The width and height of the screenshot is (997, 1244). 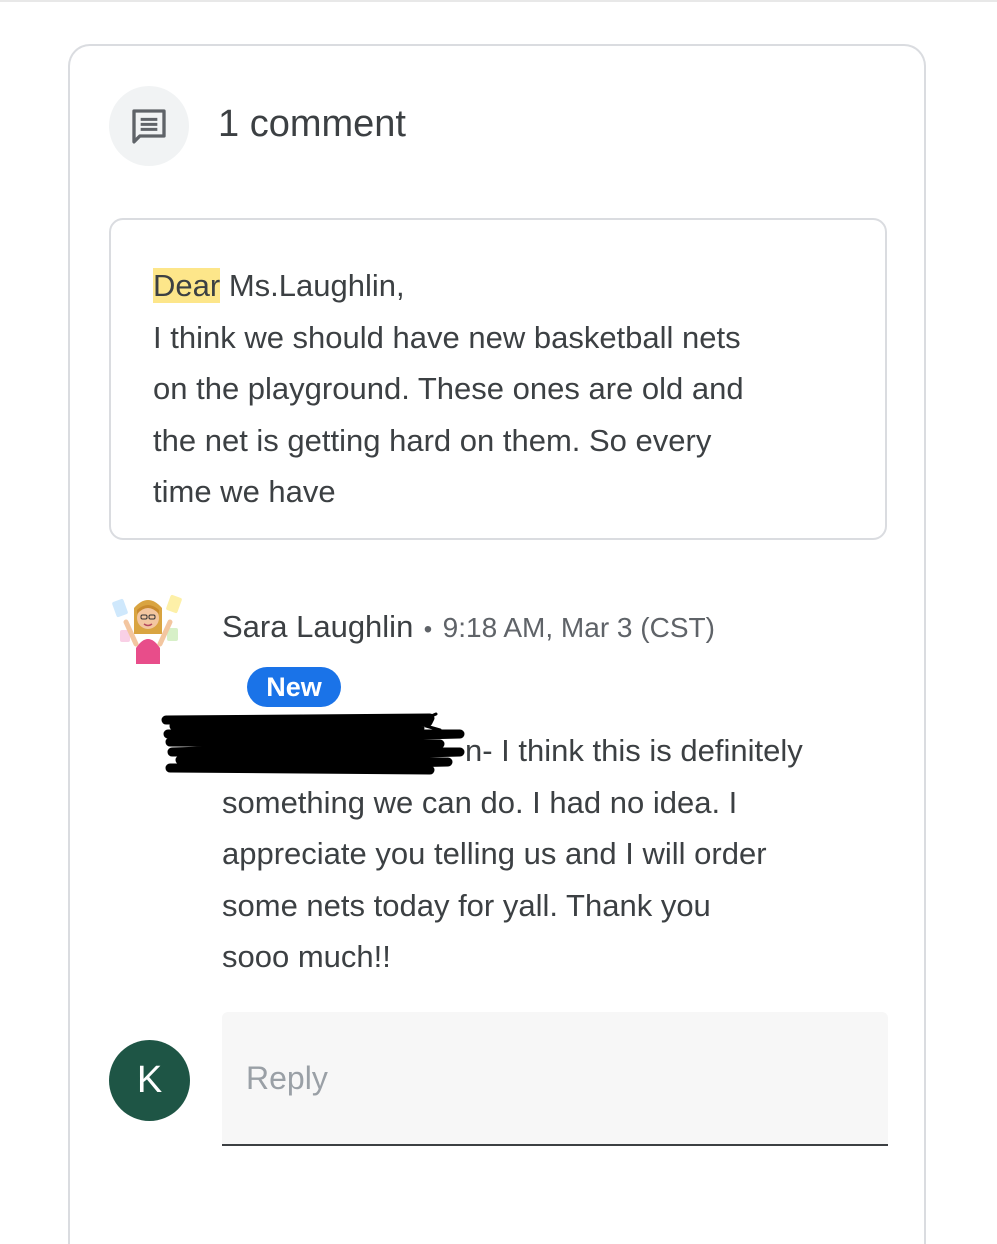 What do you see at coordinates (187, 285) in the screenshot?
I see `highlighted-word: Dear` at bounding box center [187, 285].